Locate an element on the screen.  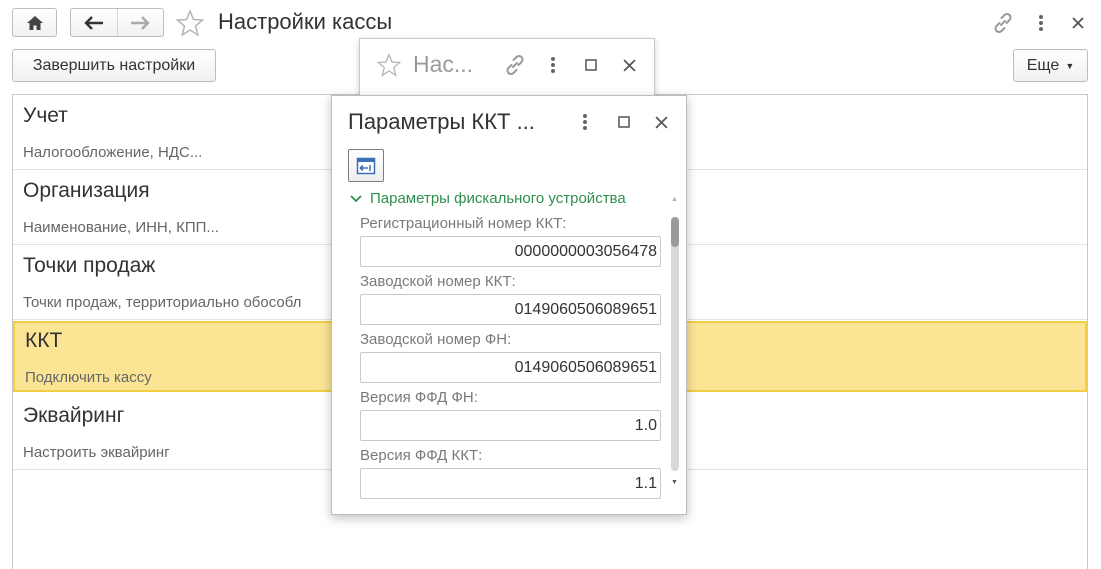
field-label: Версия ФФД ФН: is located at coordinates (419, 397).